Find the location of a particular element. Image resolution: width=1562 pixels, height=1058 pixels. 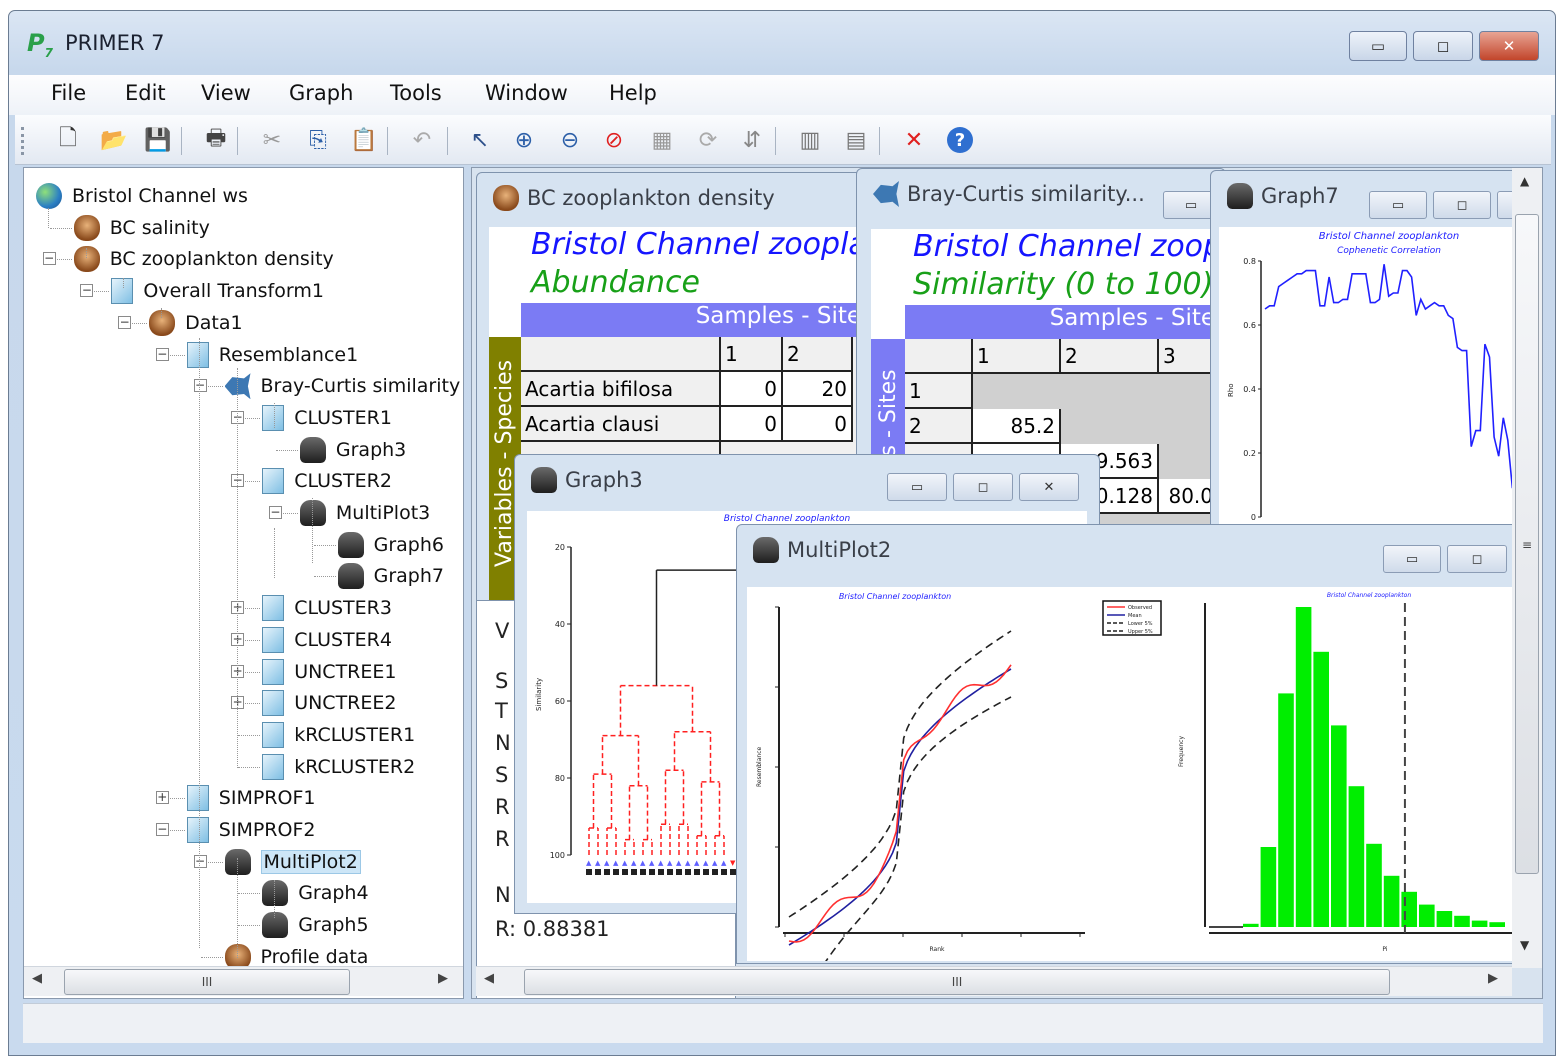

tree-item: Overall Transform1 is located at coordinates (217, 291).